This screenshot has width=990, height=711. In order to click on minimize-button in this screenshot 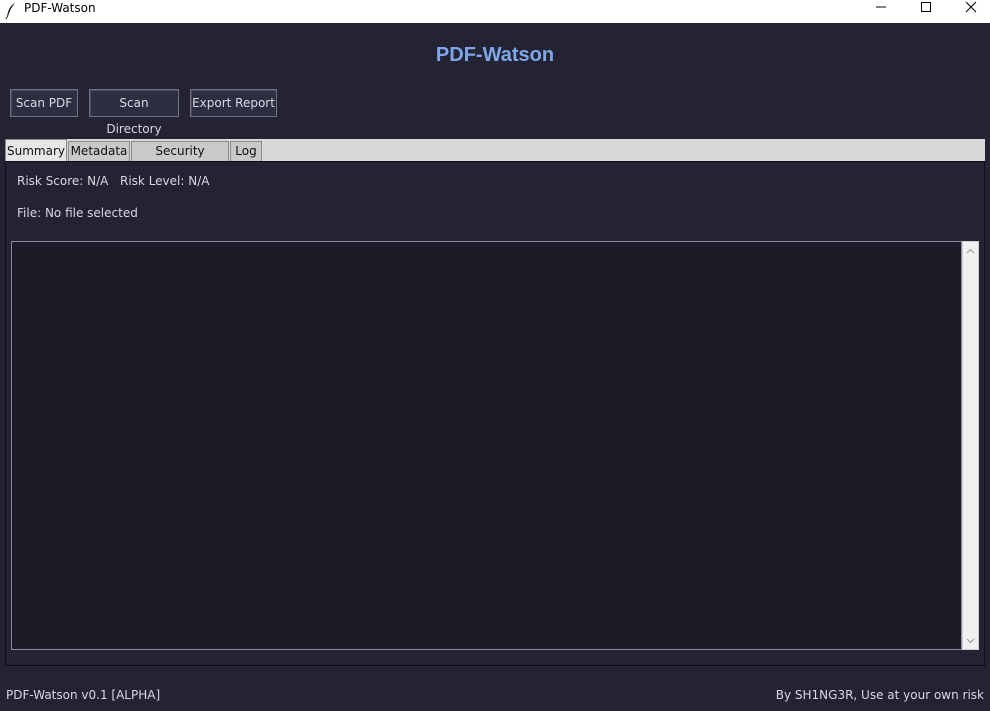, I will do `click(881, 8)`.